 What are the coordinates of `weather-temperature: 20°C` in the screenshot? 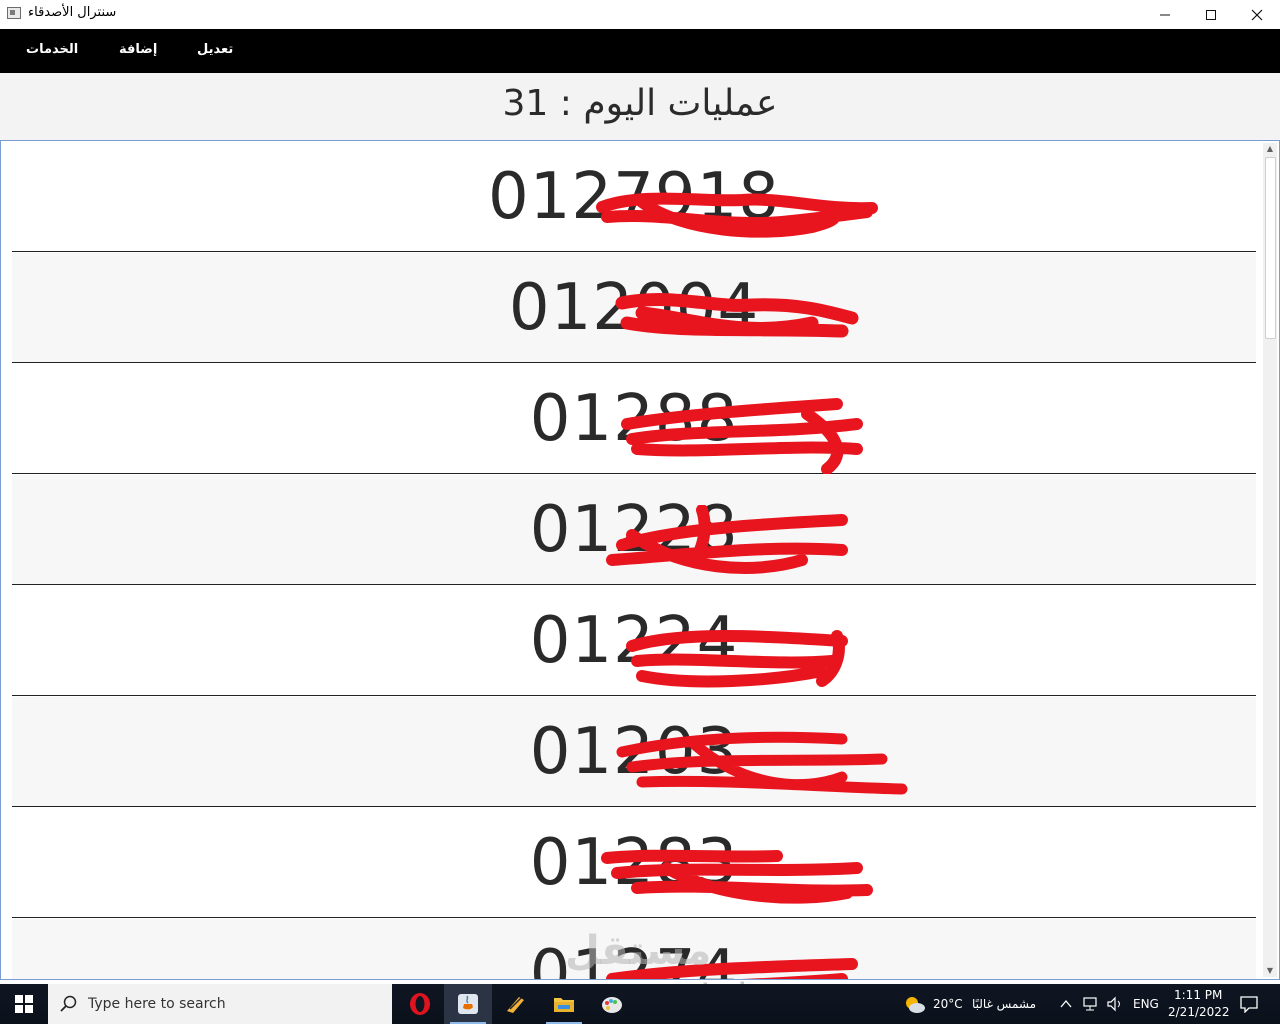 It's located at (948, 1004).